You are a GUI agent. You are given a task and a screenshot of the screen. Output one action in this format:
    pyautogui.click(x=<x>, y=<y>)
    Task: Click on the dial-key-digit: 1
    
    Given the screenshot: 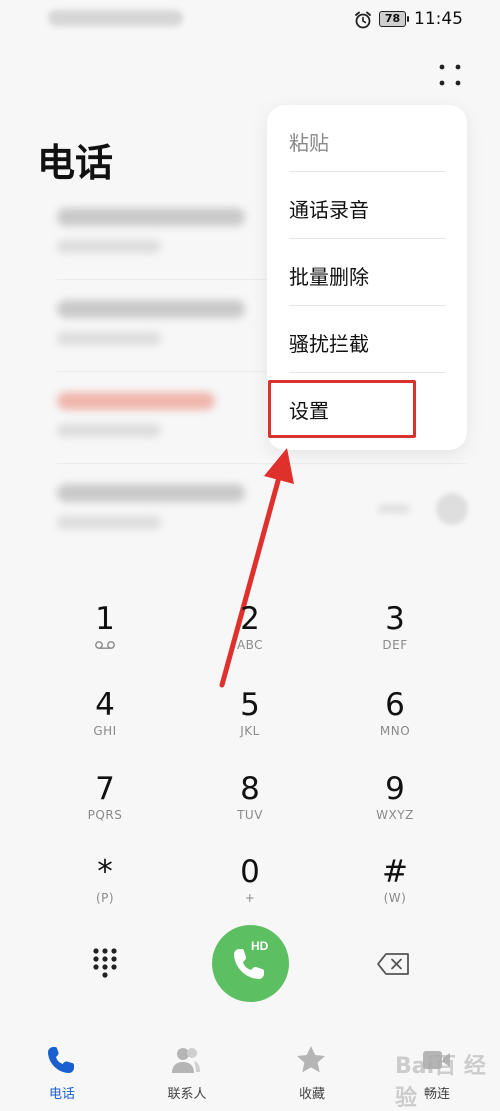 What is the action you would take?
    pyautogui.click(x=105, y=619)
    